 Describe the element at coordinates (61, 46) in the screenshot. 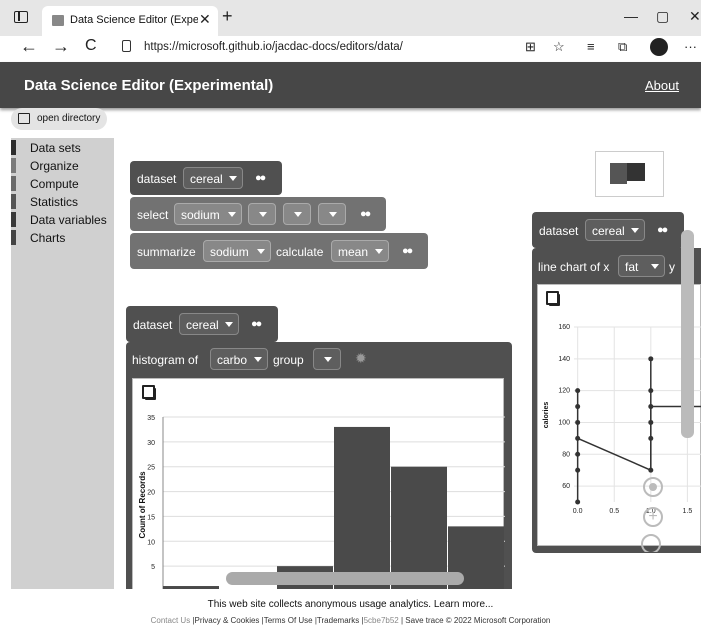

I see `forward-button: →` at that location.